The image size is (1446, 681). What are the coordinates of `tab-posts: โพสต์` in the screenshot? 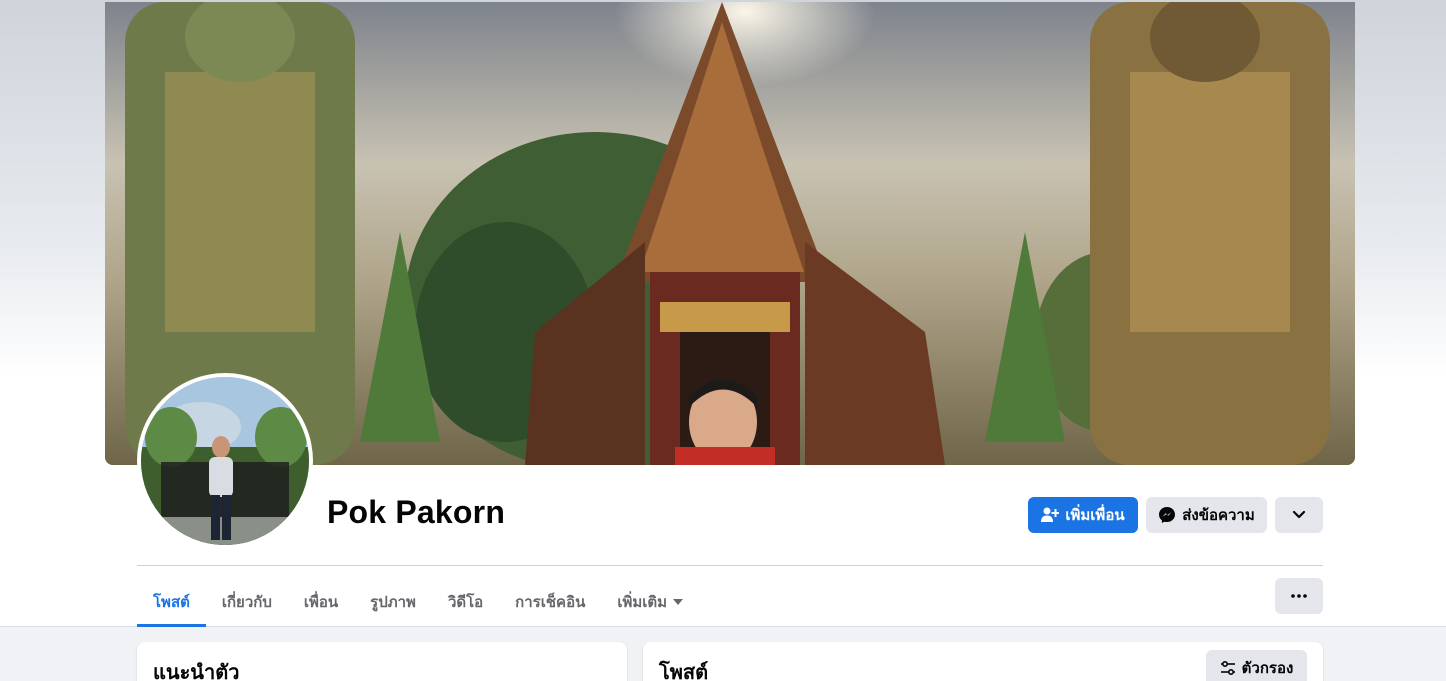 It's located at (171, 602).